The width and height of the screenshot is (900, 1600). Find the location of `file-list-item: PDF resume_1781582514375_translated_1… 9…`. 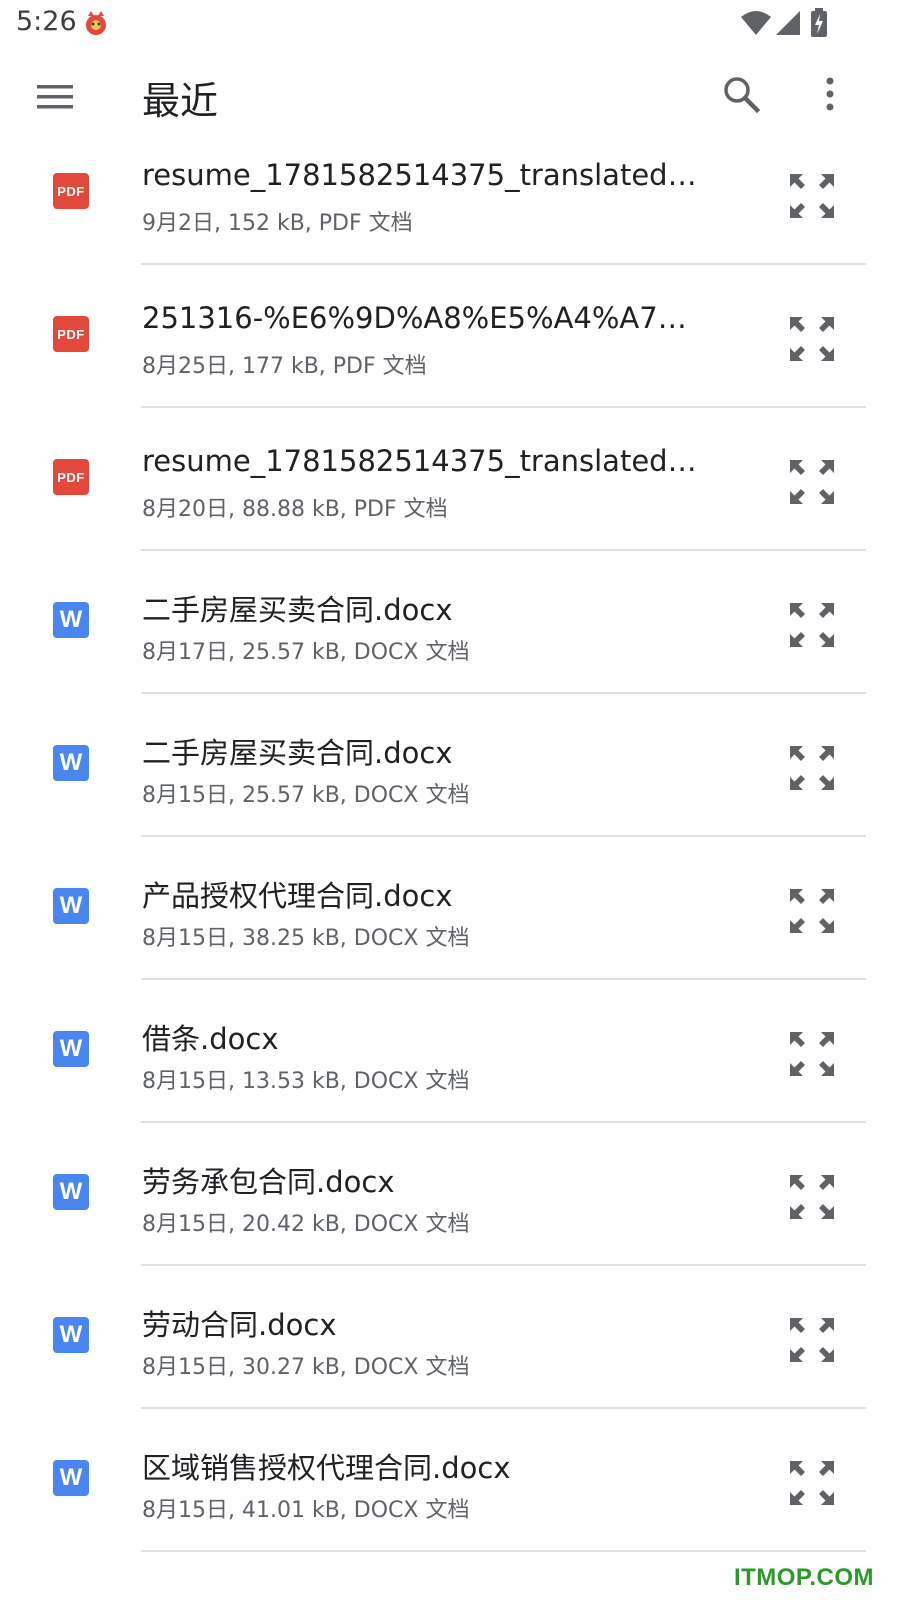

file-list-item: PDF resume_1781582514375_translated_1… 9… is located at coordinates (450, 215).